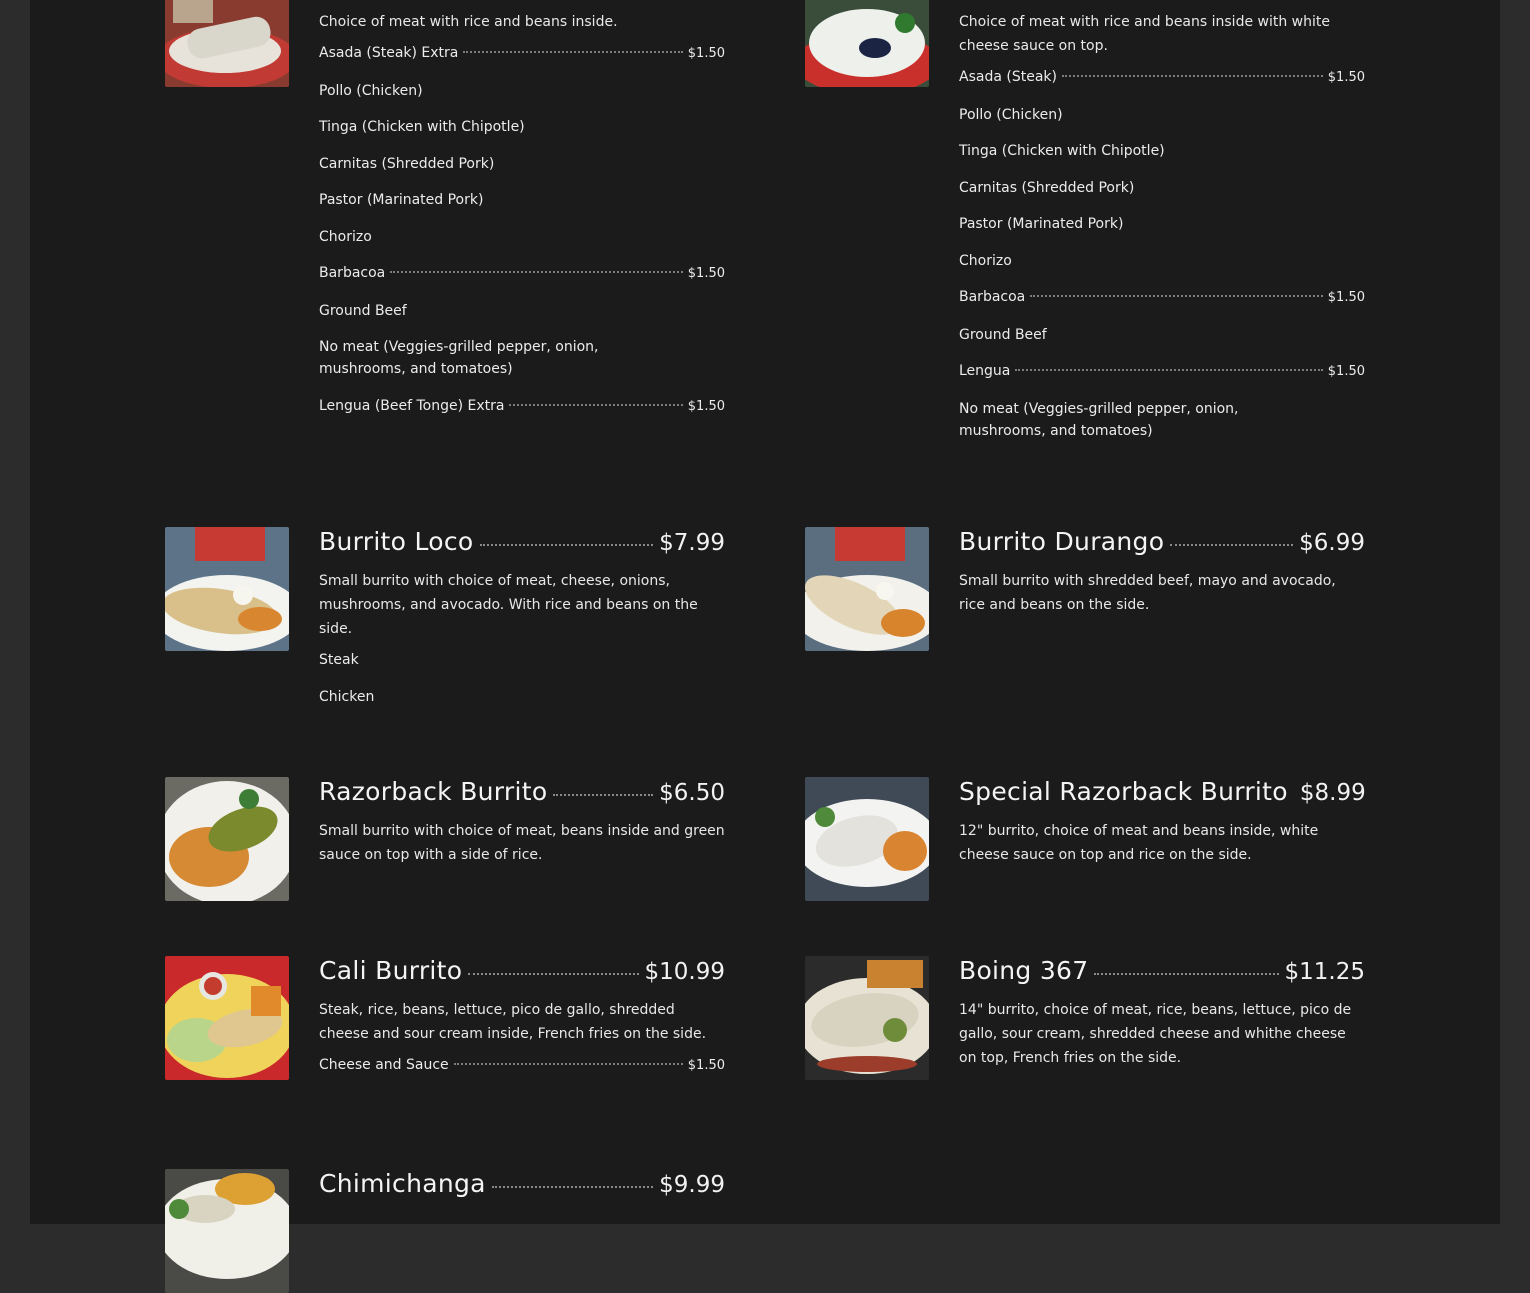 This screenshot has width=1530, height=1293. What do you see at coordinates (1332, 793) in the screenshot?
I see `item-price: $8.99` at bounding box center [1332, 793].